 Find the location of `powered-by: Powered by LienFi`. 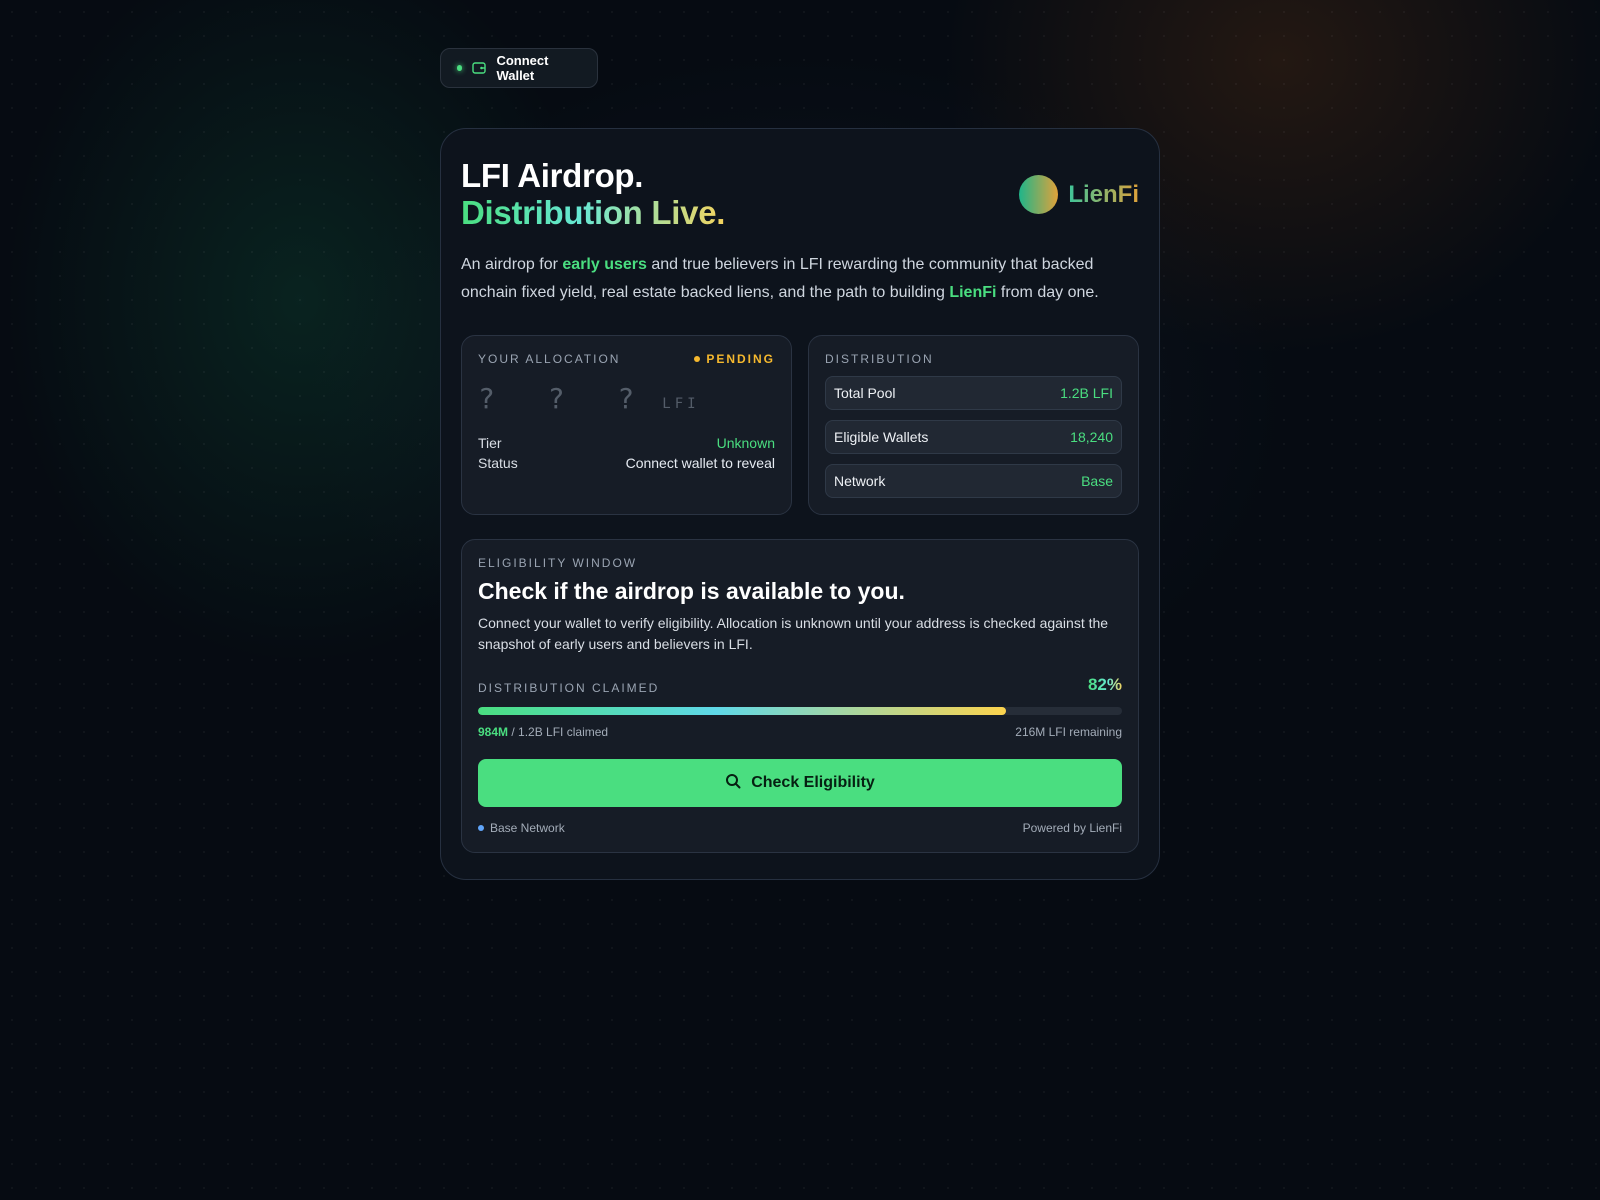

powered-by: Powered by LienFi is located at coordinates (1072, 828).